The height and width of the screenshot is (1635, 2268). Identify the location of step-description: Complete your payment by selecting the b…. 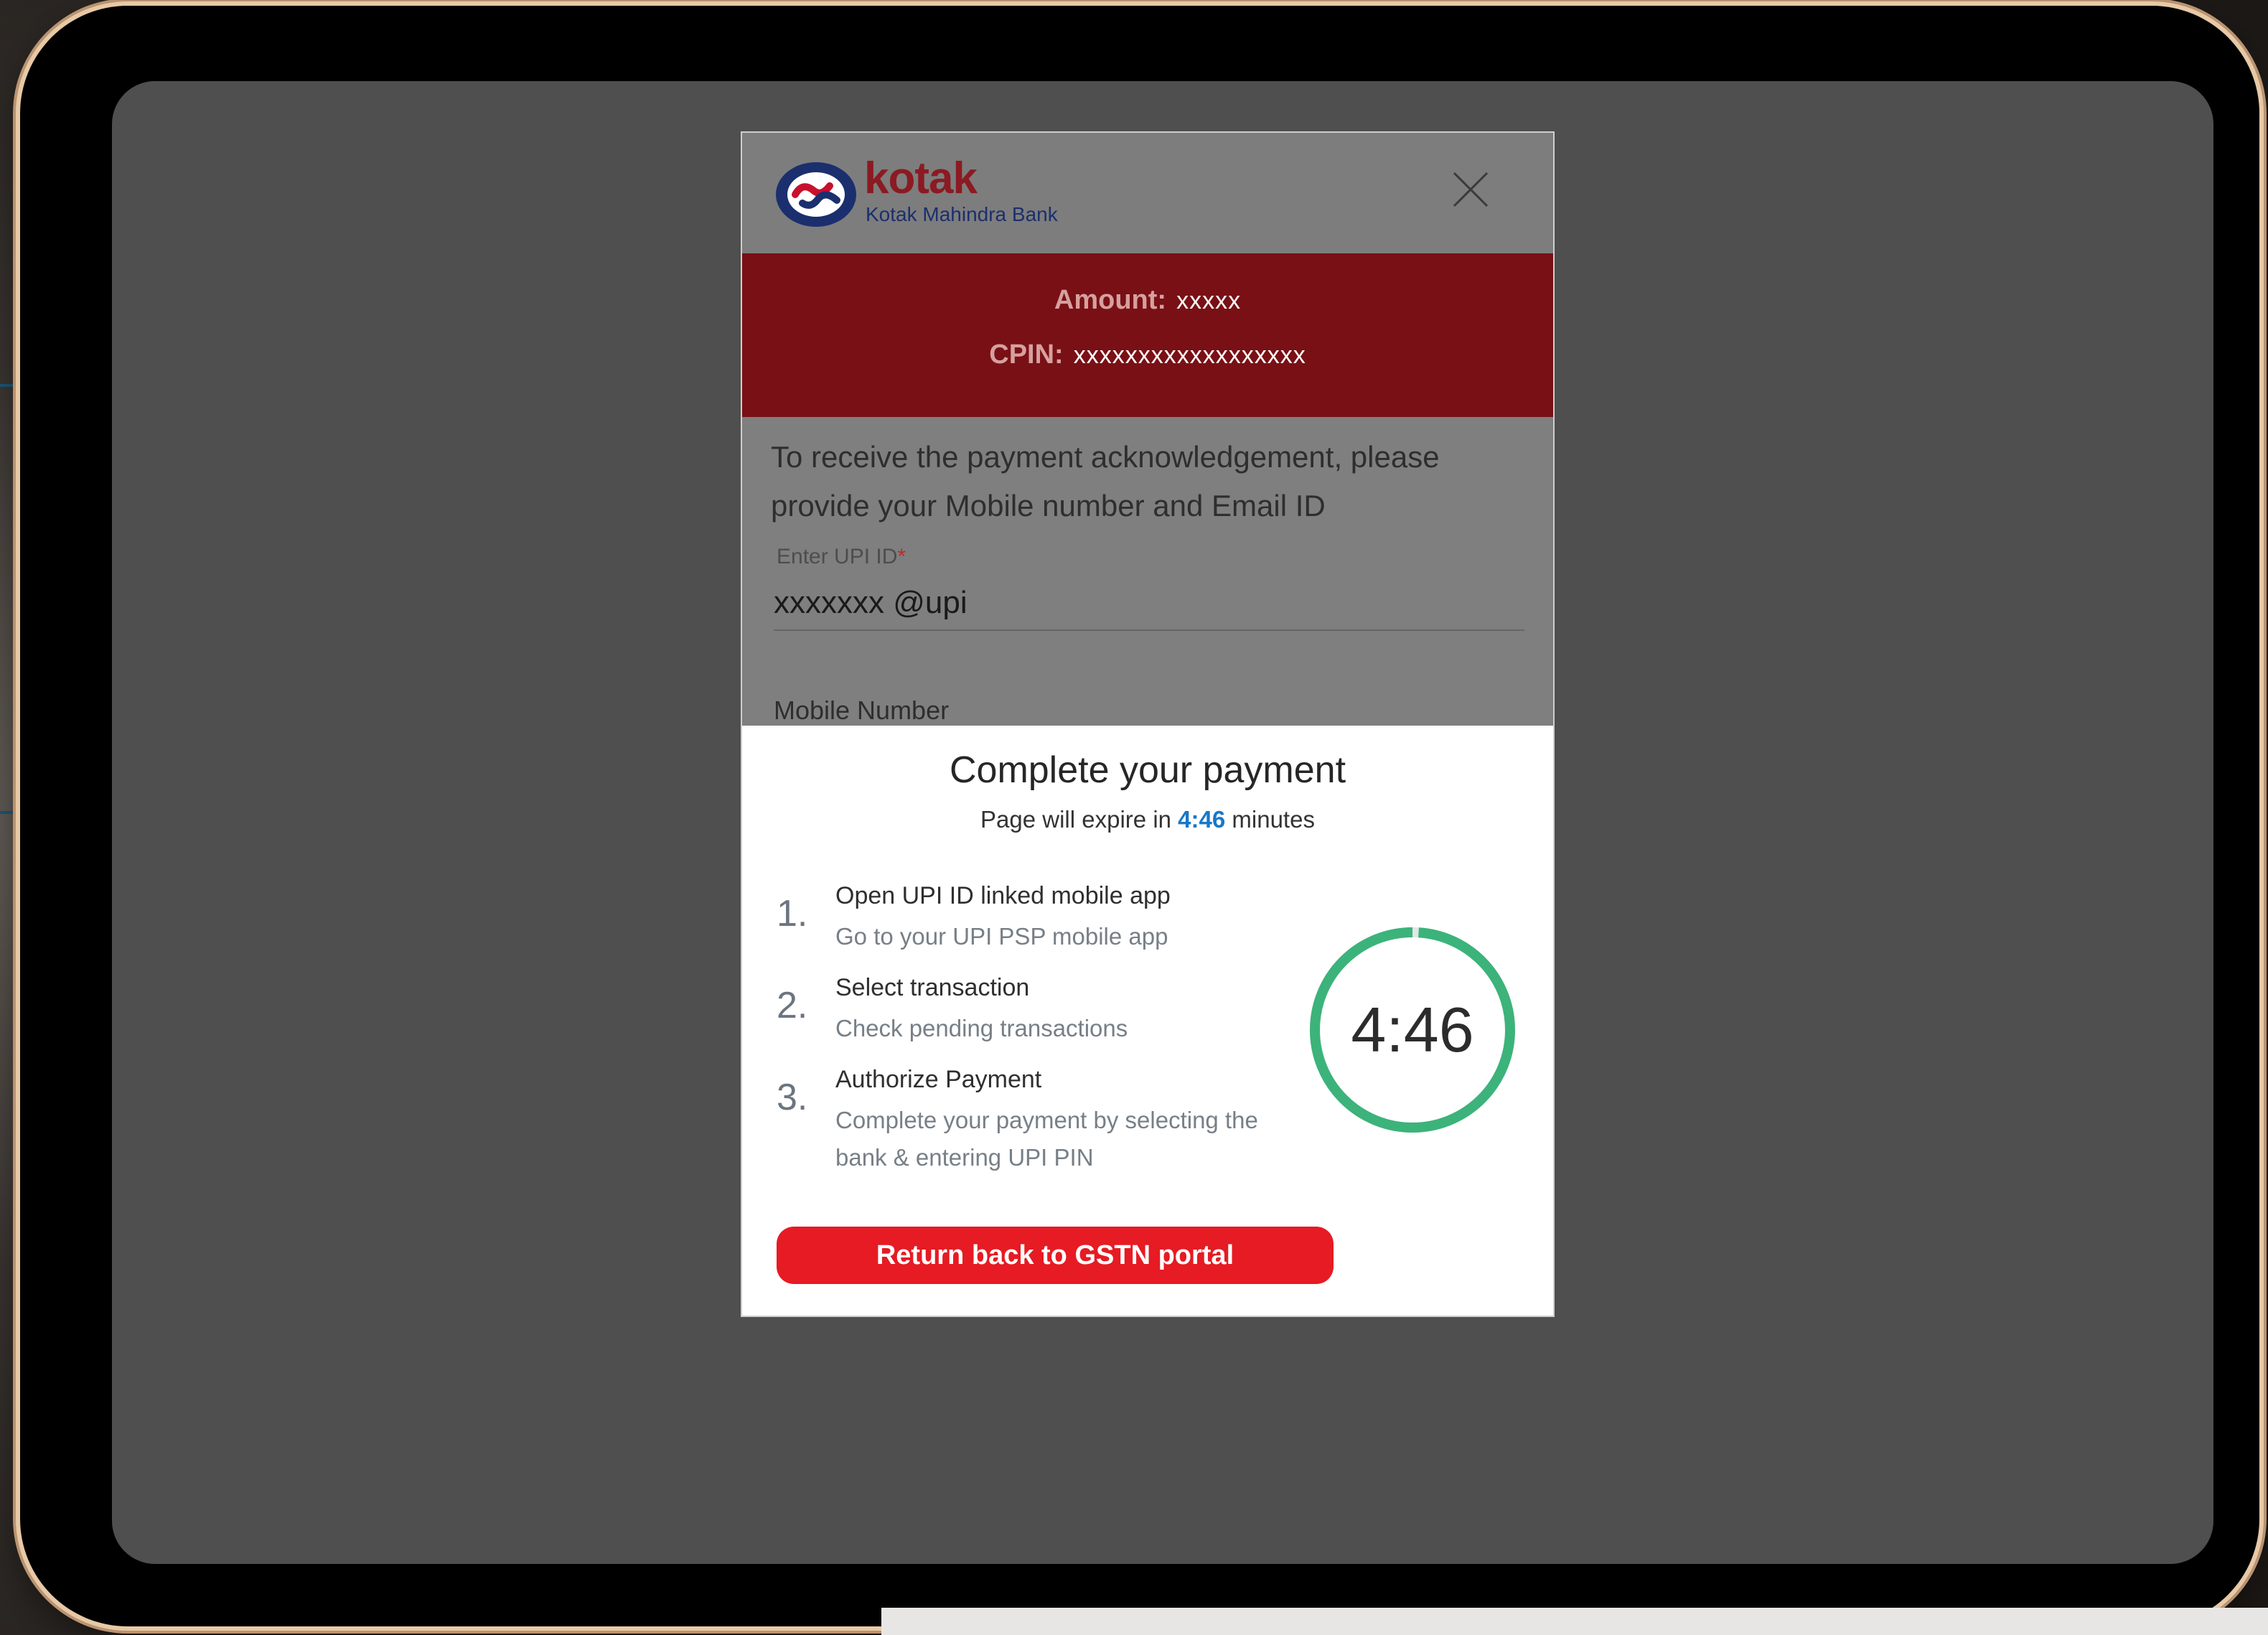
(1046, 1139).